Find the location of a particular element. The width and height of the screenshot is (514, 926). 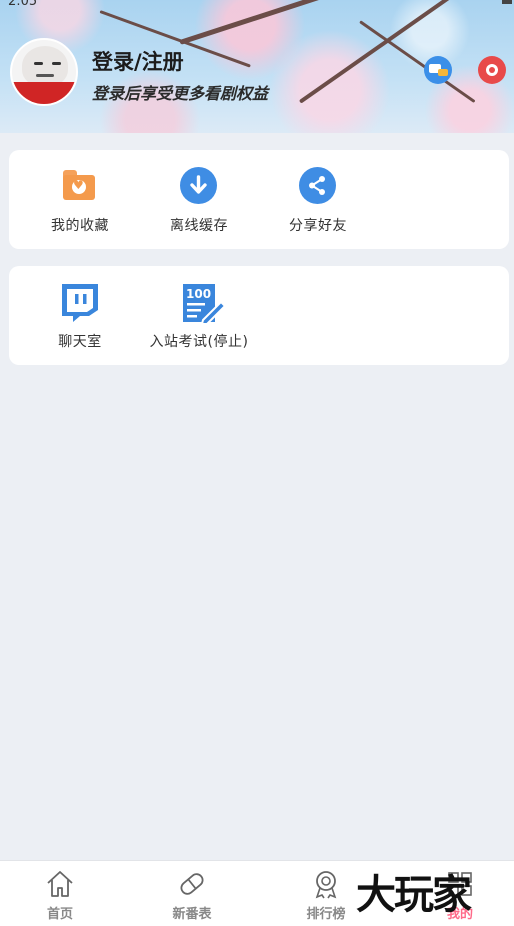

tools-card: 聊天室 100 入站考试(停止) is located at coordinates (259, 315).